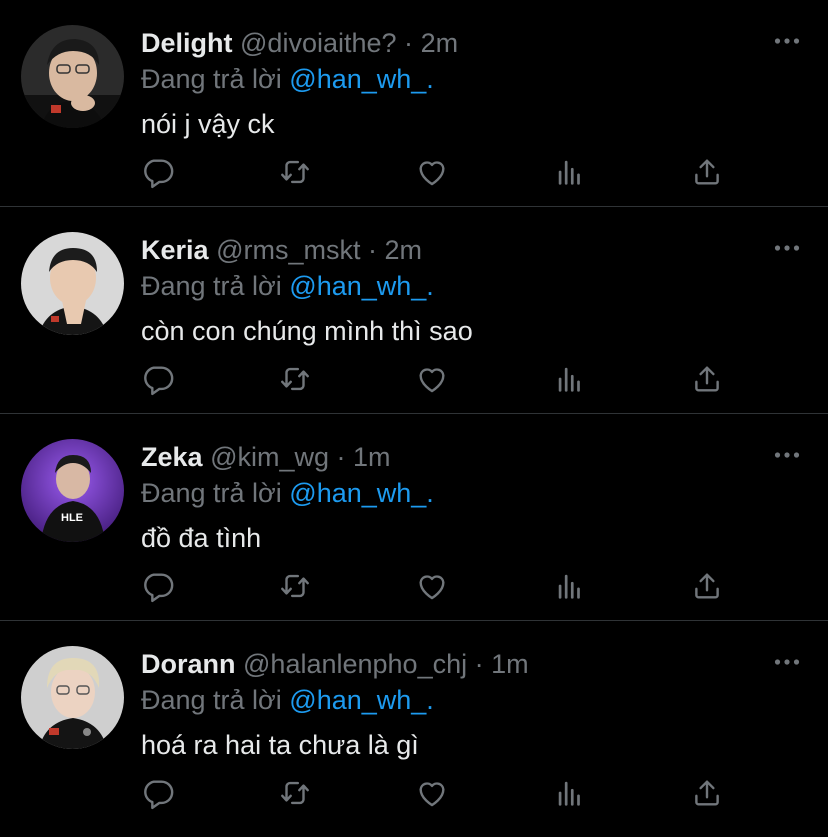  Describe the element at coordinates (355, 664) in the screenshot. I see `user-handle: @halanlenpho_chj` at that location.